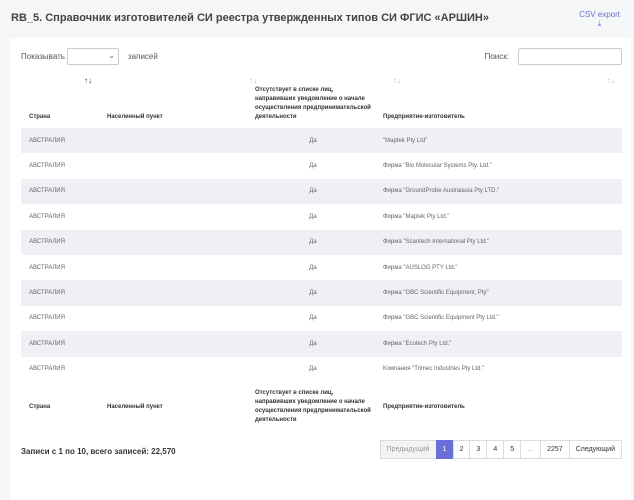  Describe the element at coordinates (441, 191) in the screenshot. I see `cell-manufacturer: Фирма "GroundProbe Australasia Pty LTD."` at that location.